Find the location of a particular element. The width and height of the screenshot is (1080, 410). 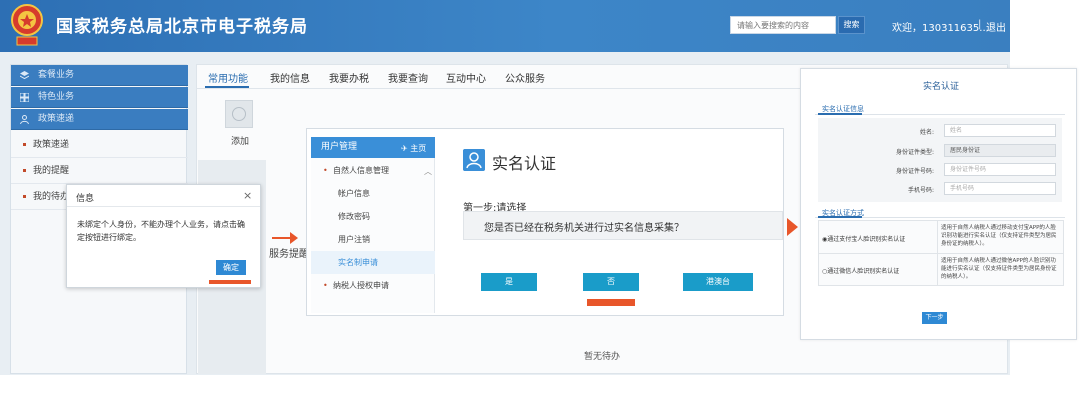

name-label: 姓名: is located at coordinates (926, 132).